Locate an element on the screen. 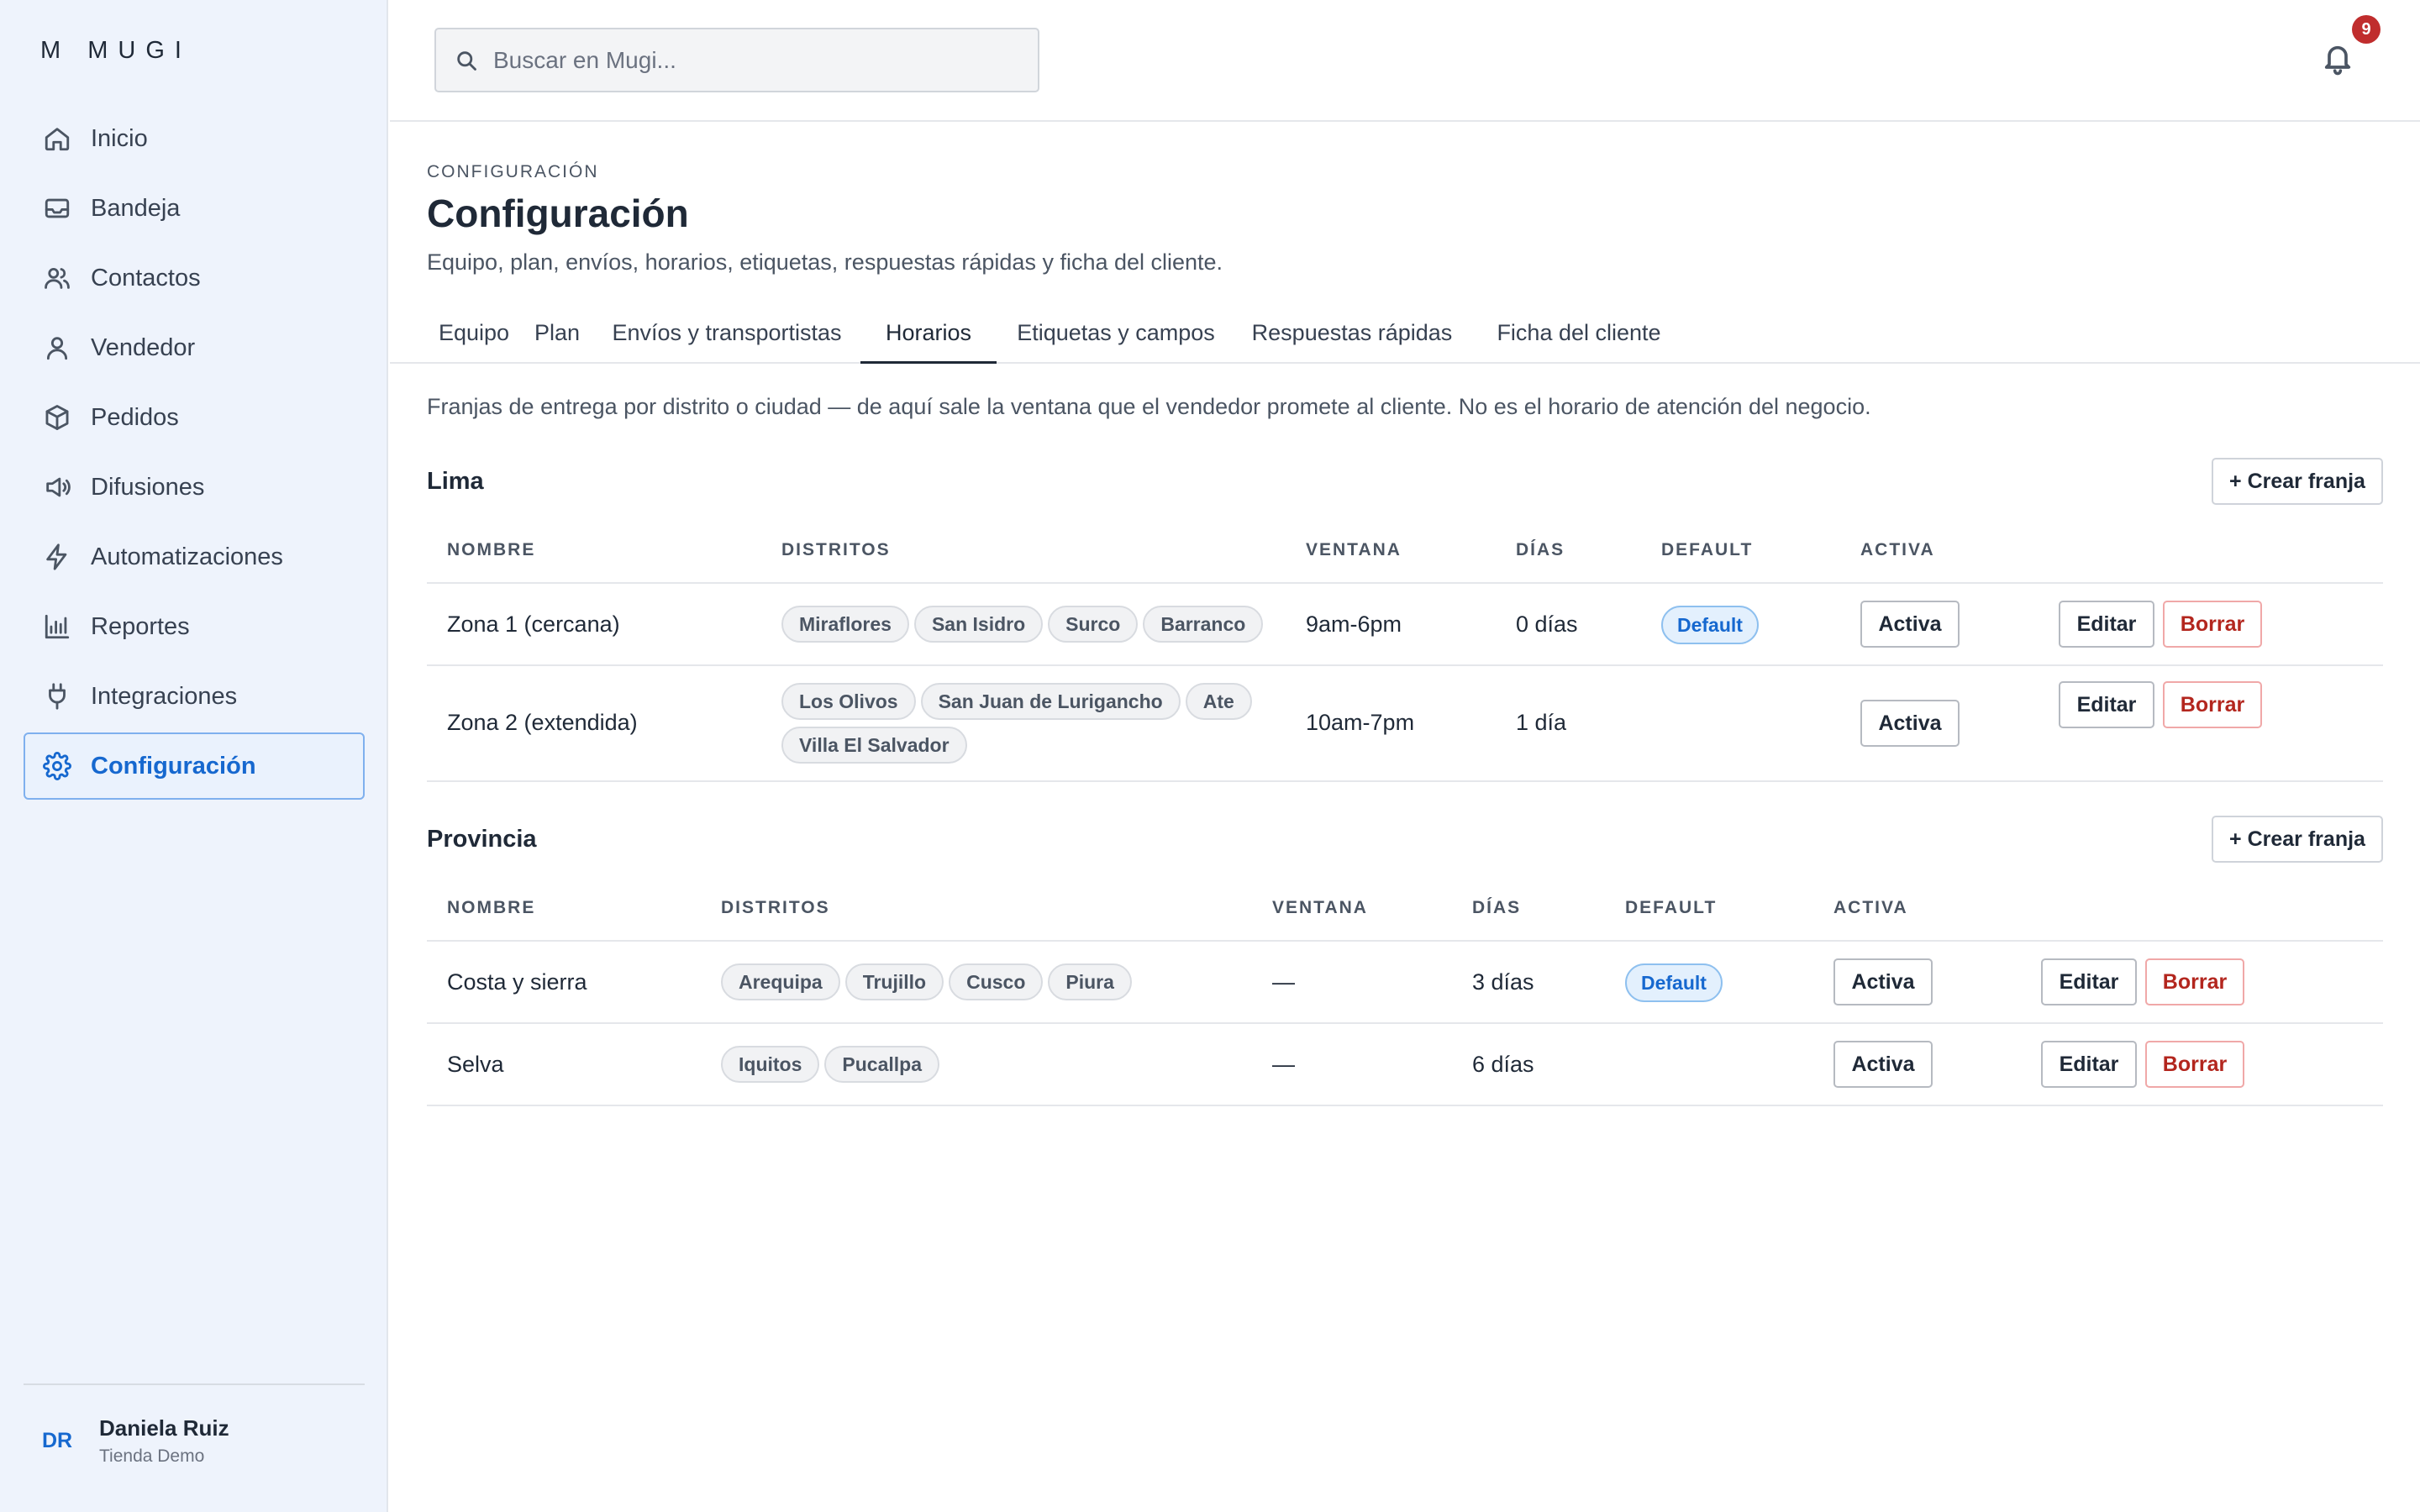 This screenshot has width=2420, height=1512. col-header-window: VENTANA is located at coordinates (1354, 549).